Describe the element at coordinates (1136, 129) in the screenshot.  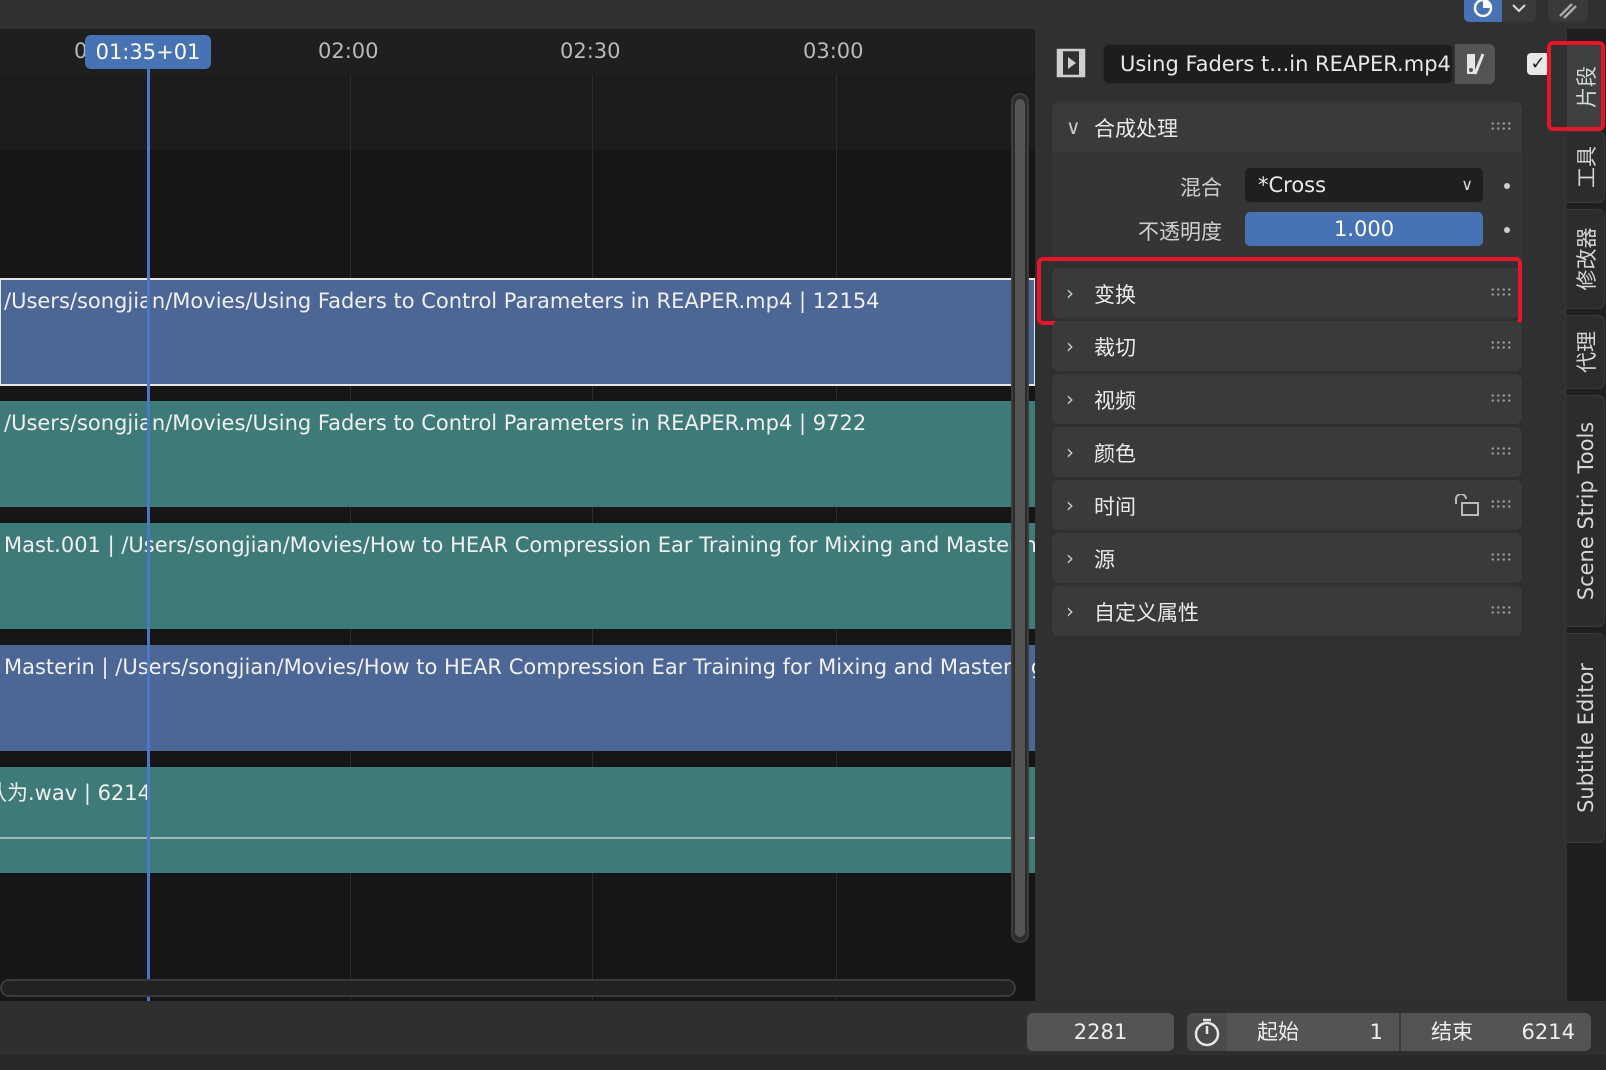
I see `section-title: 合成处理` at that location.